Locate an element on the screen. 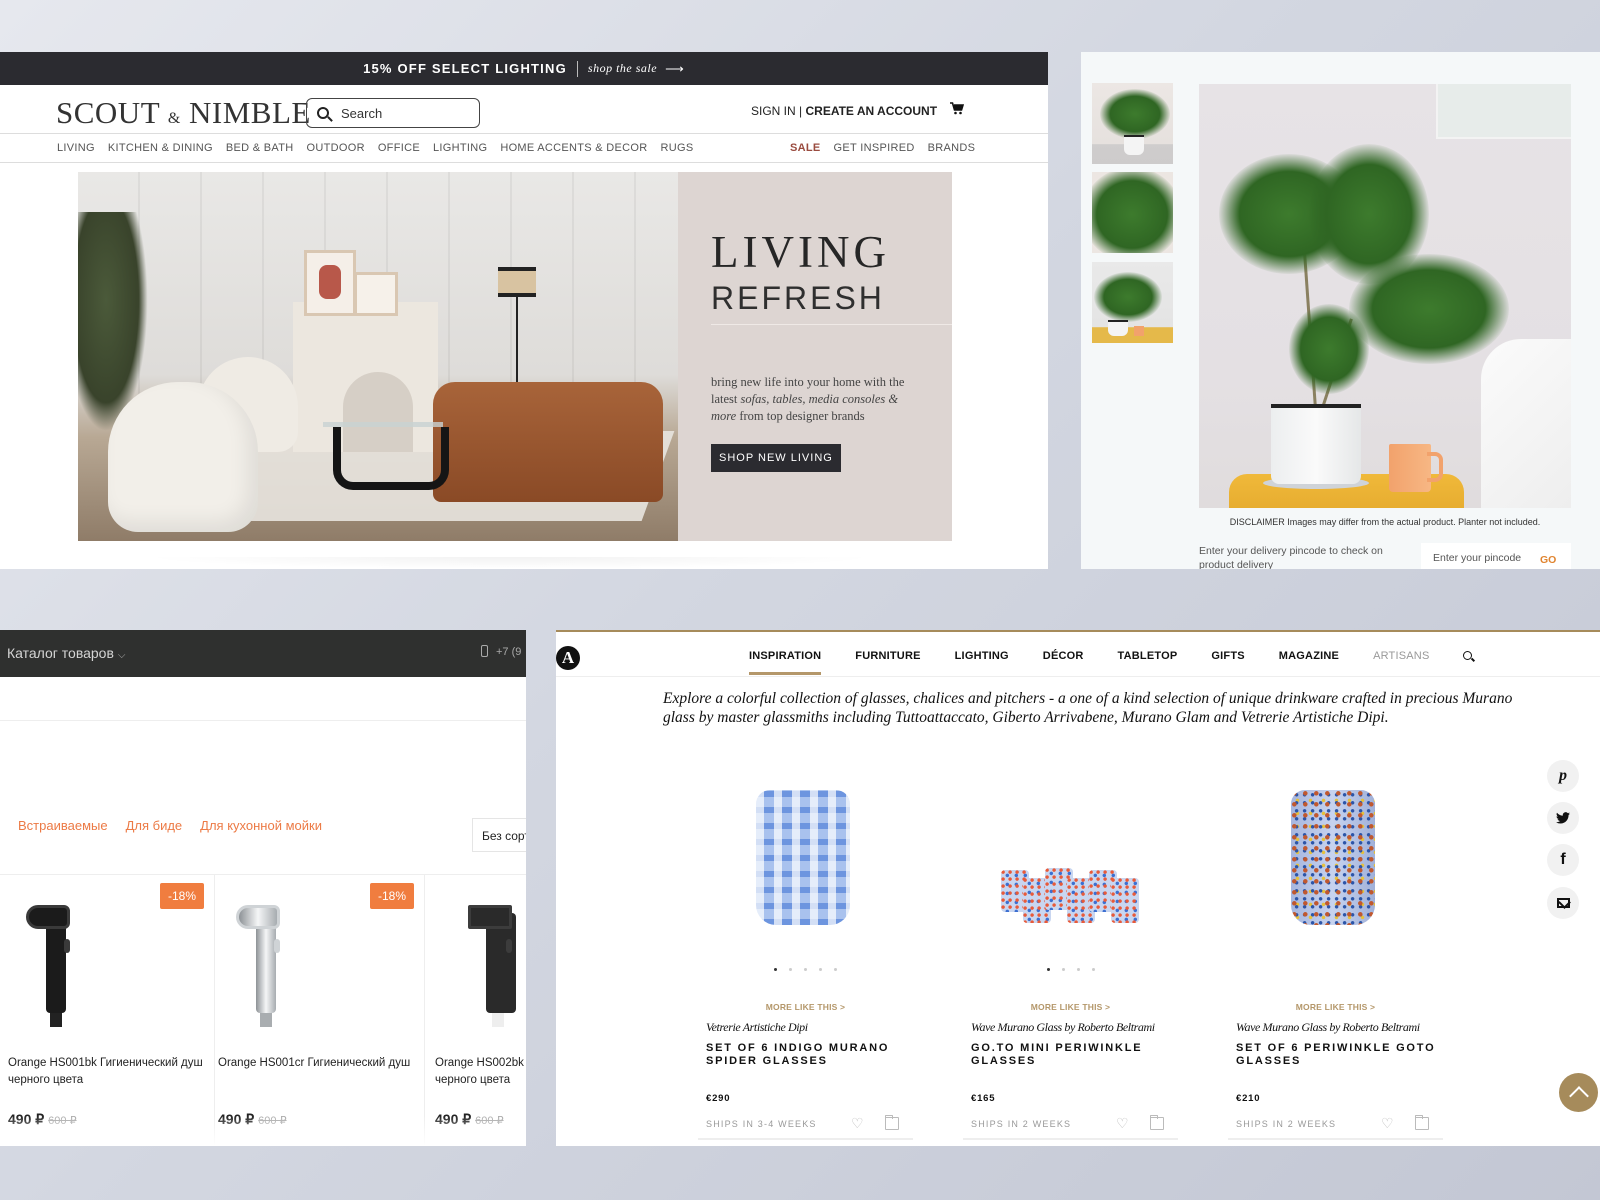 The height and width of the screenshot is (1200, 1600). twitter-share-button is located at coordinates (1563, 818).